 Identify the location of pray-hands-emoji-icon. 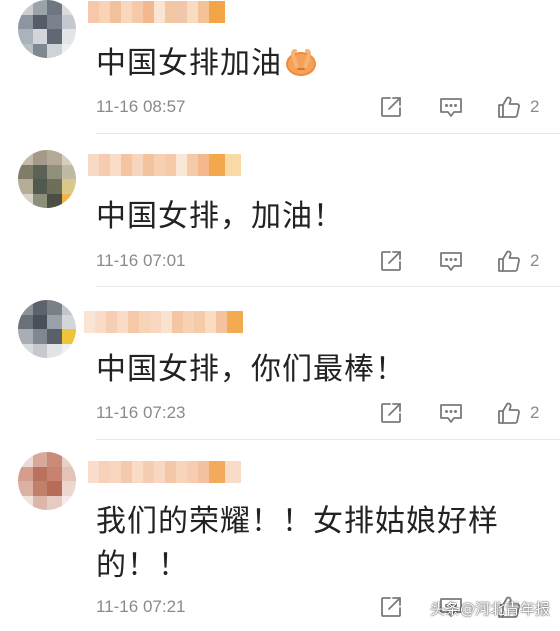
(301, 61).